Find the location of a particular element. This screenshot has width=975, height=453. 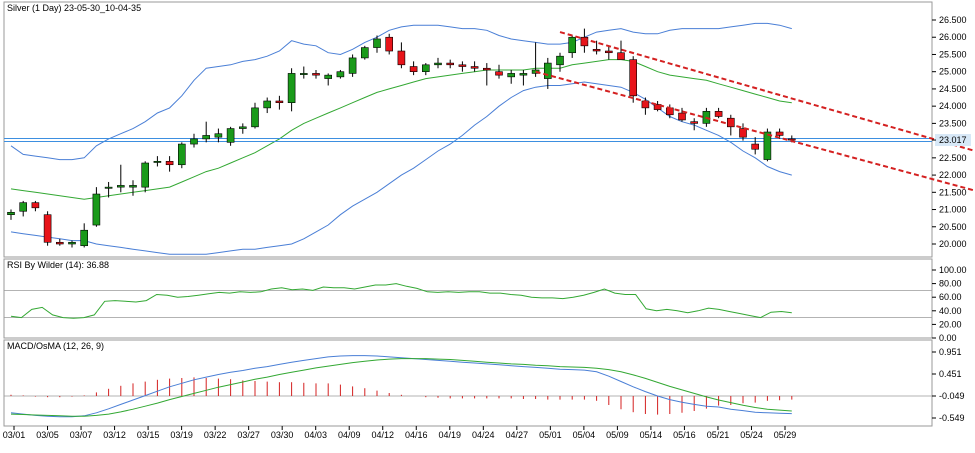

x-tick-label: 03/12 is located at coordinates (114, 435).